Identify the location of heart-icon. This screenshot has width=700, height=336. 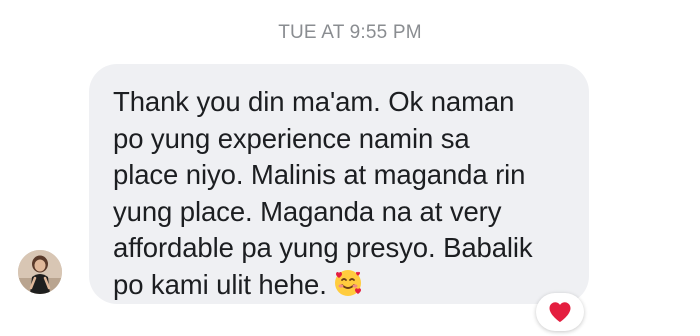
(560, 312).